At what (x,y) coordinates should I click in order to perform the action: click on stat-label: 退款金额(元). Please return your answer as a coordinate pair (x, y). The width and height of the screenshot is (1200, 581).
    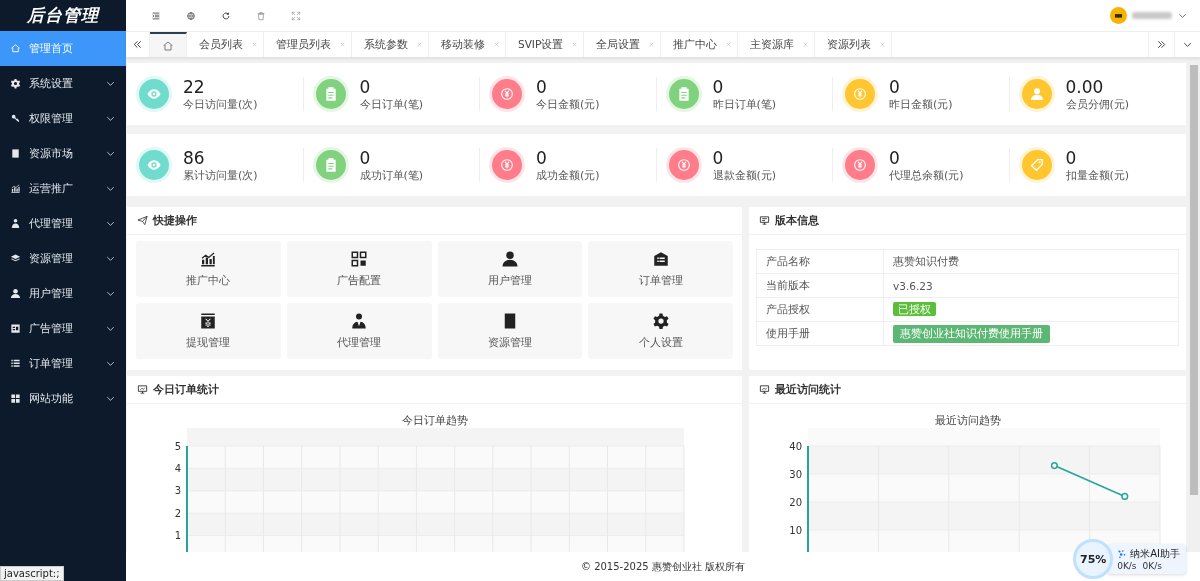
    Looking at the image, I should click on (744, 175).